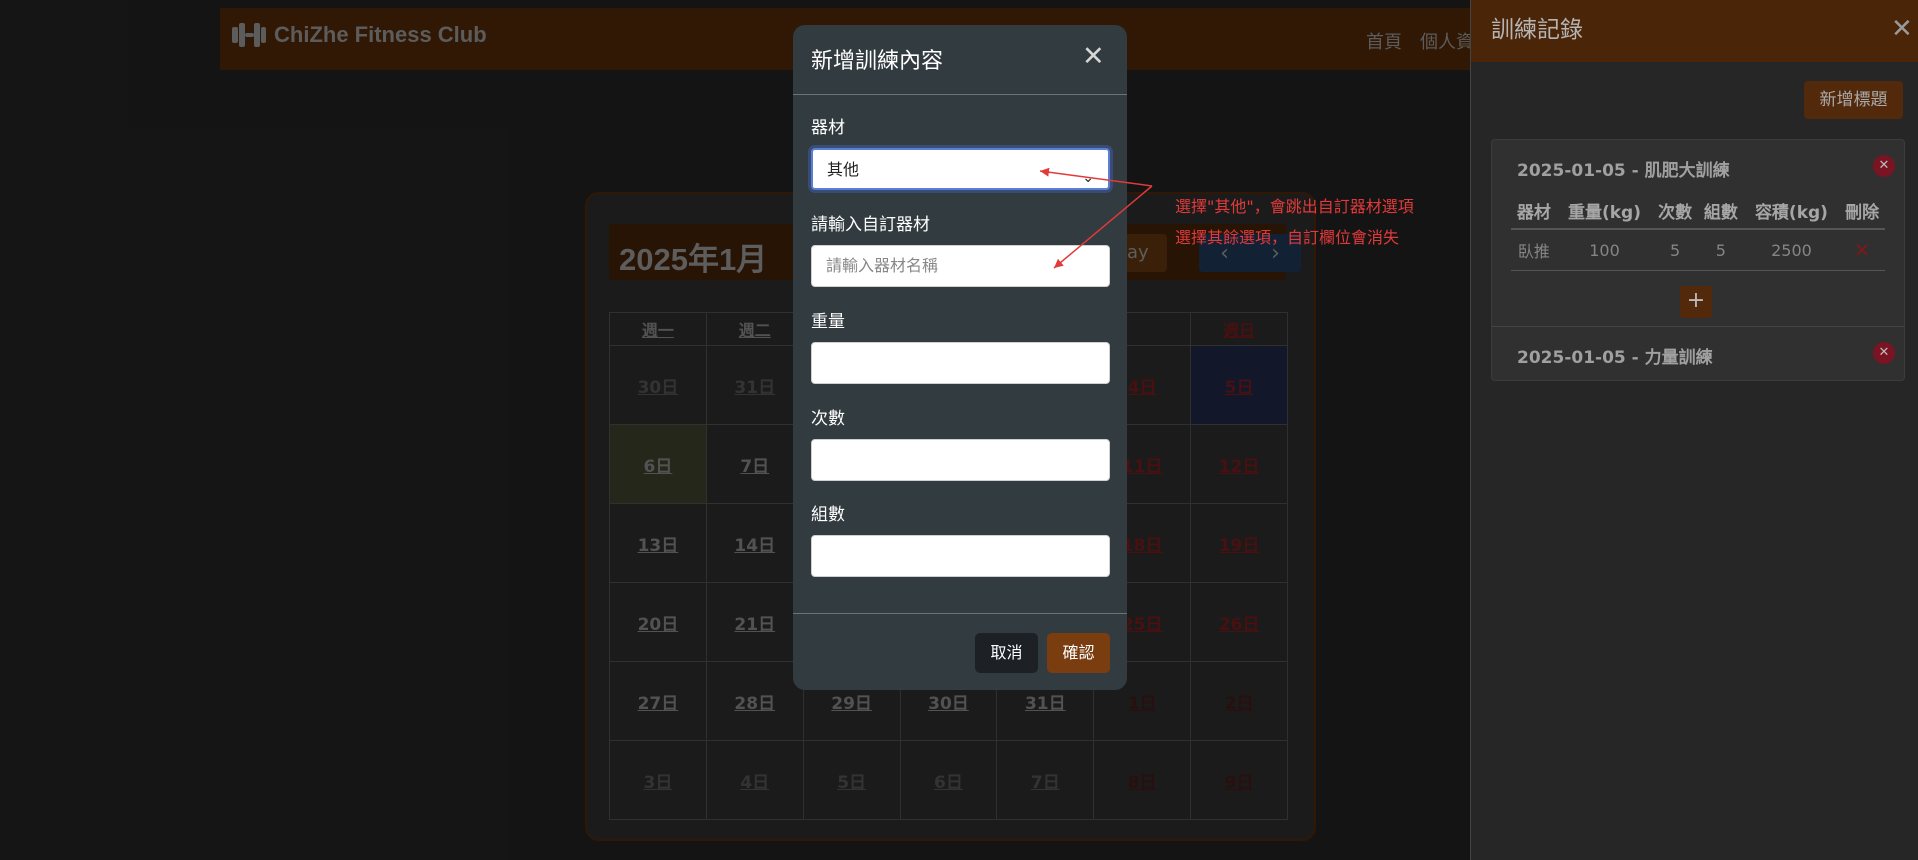  Describe the element at coordinates (1103, 227) in the screenshot. I see `arrow-to-custom-input` at that location.